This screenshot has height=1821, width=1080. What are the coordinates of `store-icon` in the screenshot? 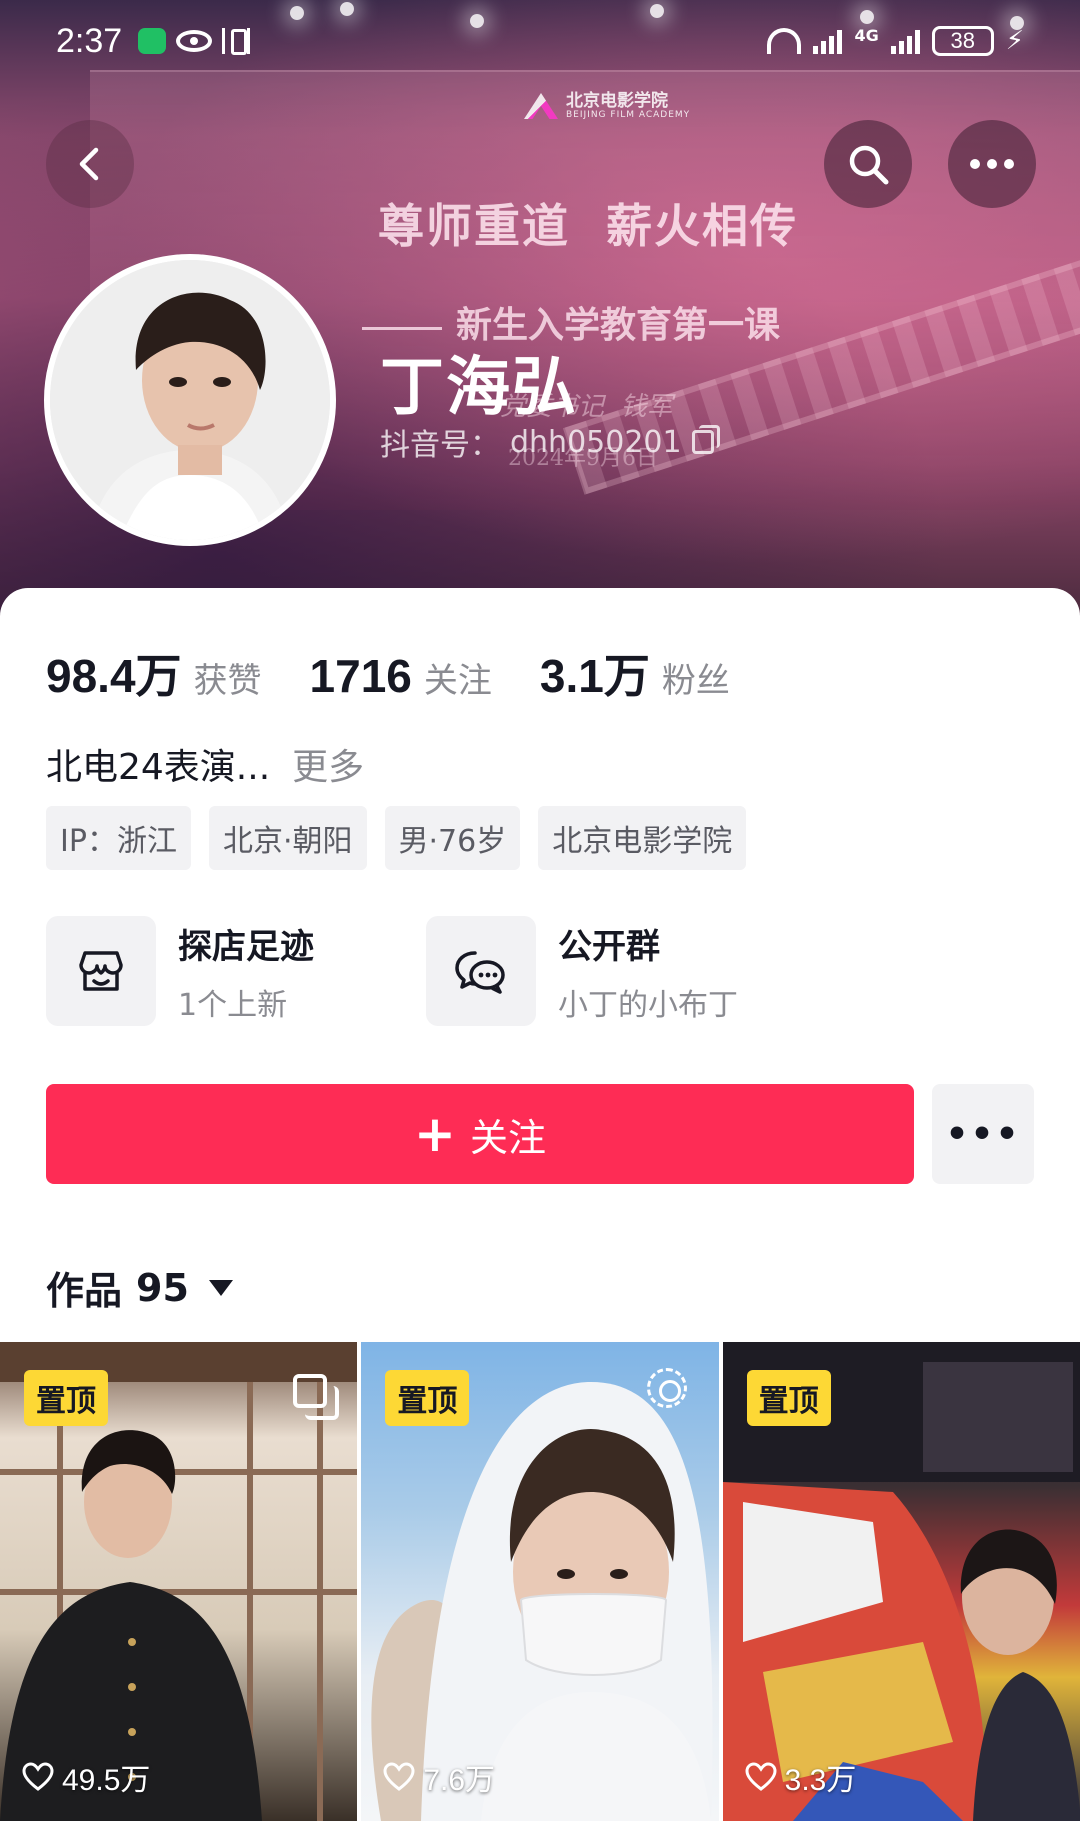 It's located at (101, 971).